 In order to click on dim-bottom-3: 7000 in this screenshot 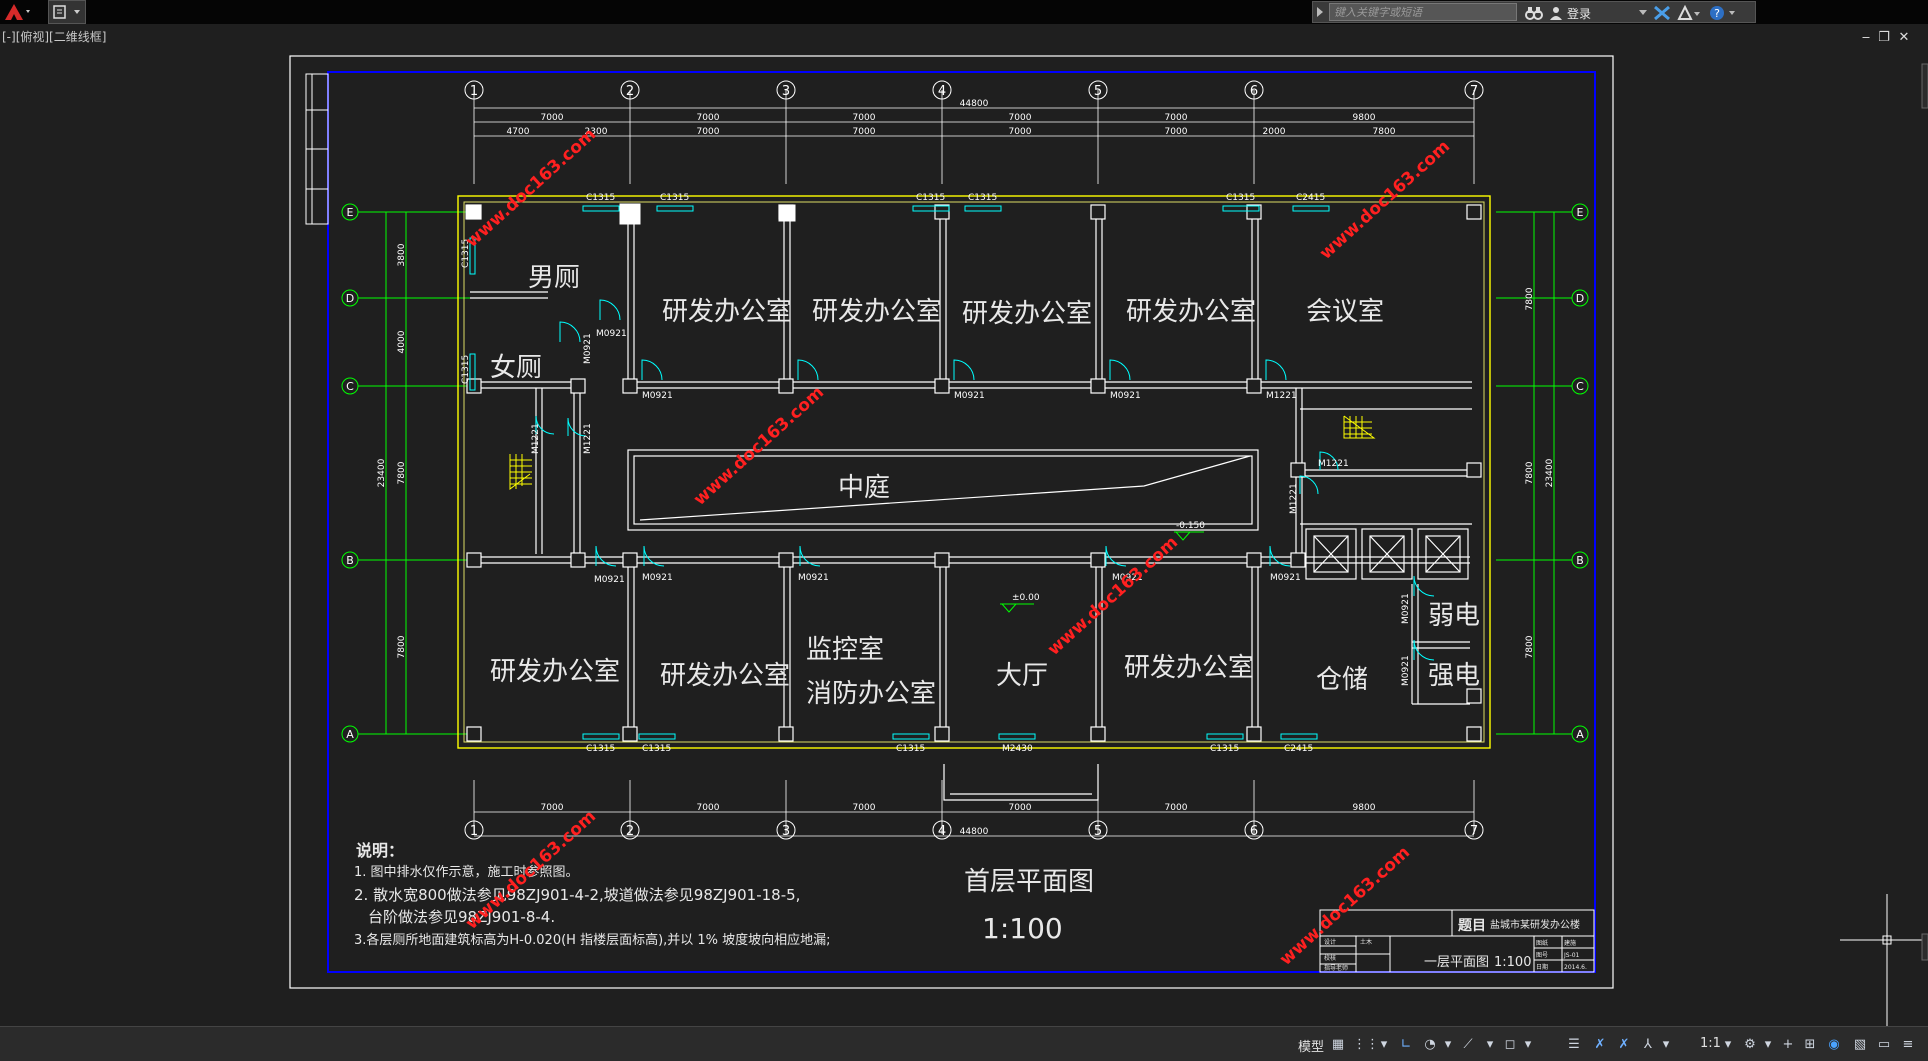, I will do `click(1020, 808)`.